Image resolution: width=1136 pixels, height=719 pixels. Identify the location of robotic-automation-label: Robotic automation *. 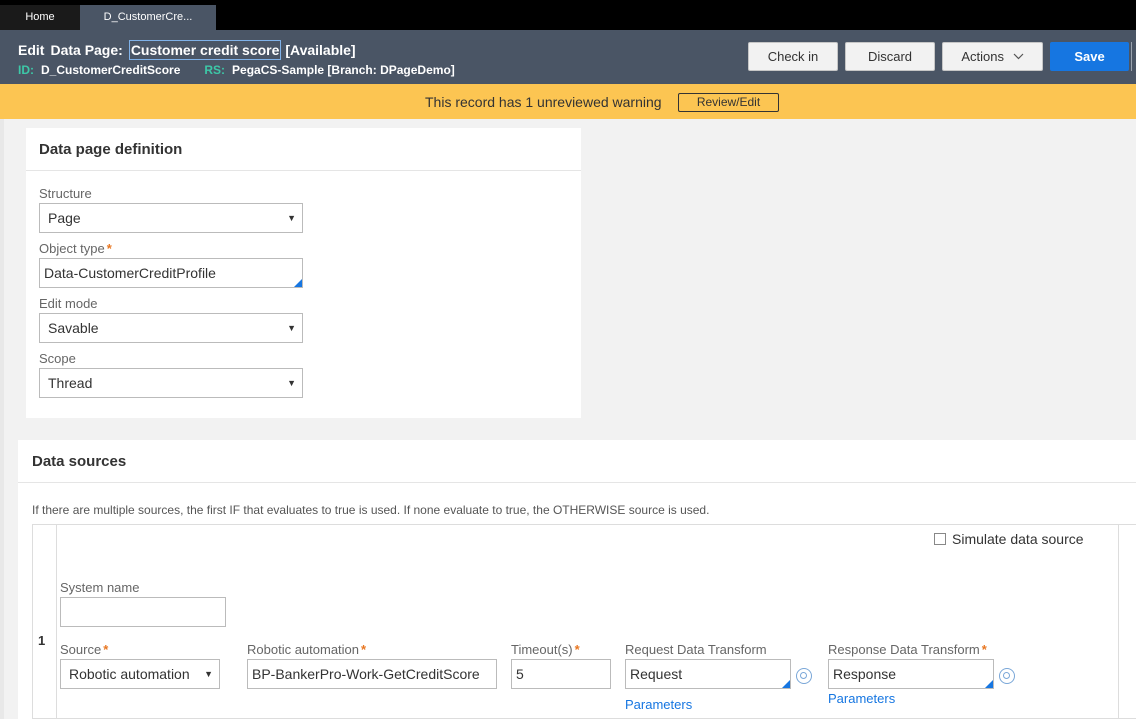
(306, 649).